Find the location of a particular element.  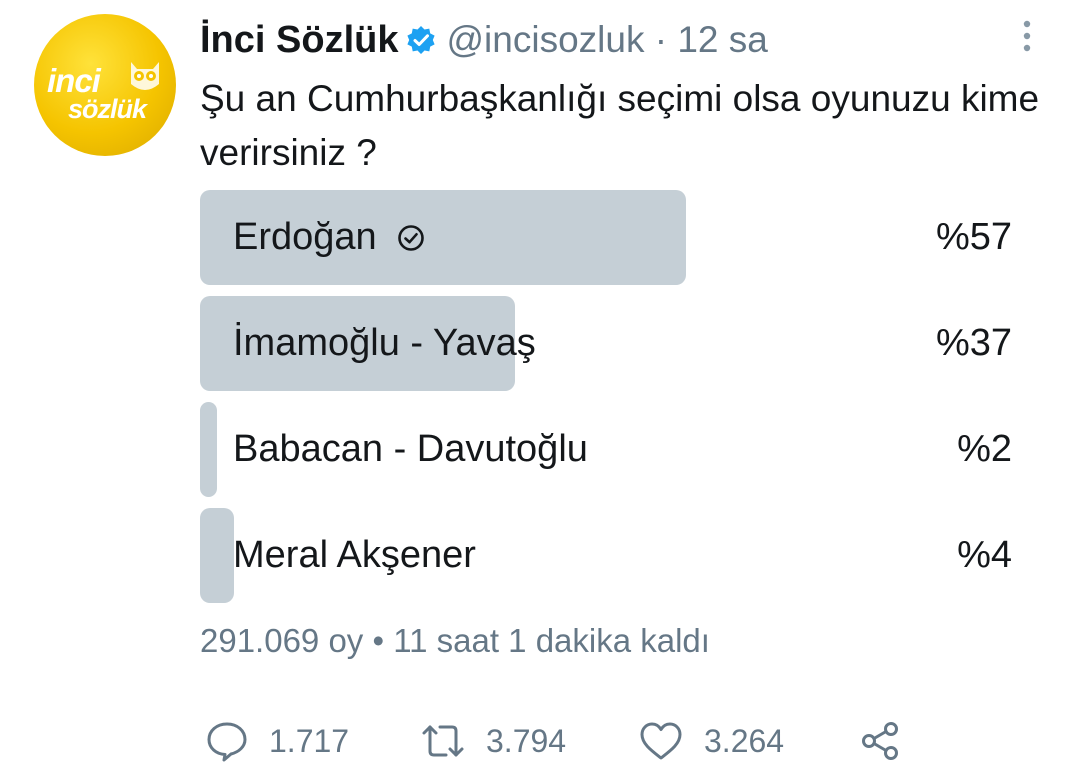

poll-option-label: Babacan - Davutoğlu is located at coordinates (410, 449).